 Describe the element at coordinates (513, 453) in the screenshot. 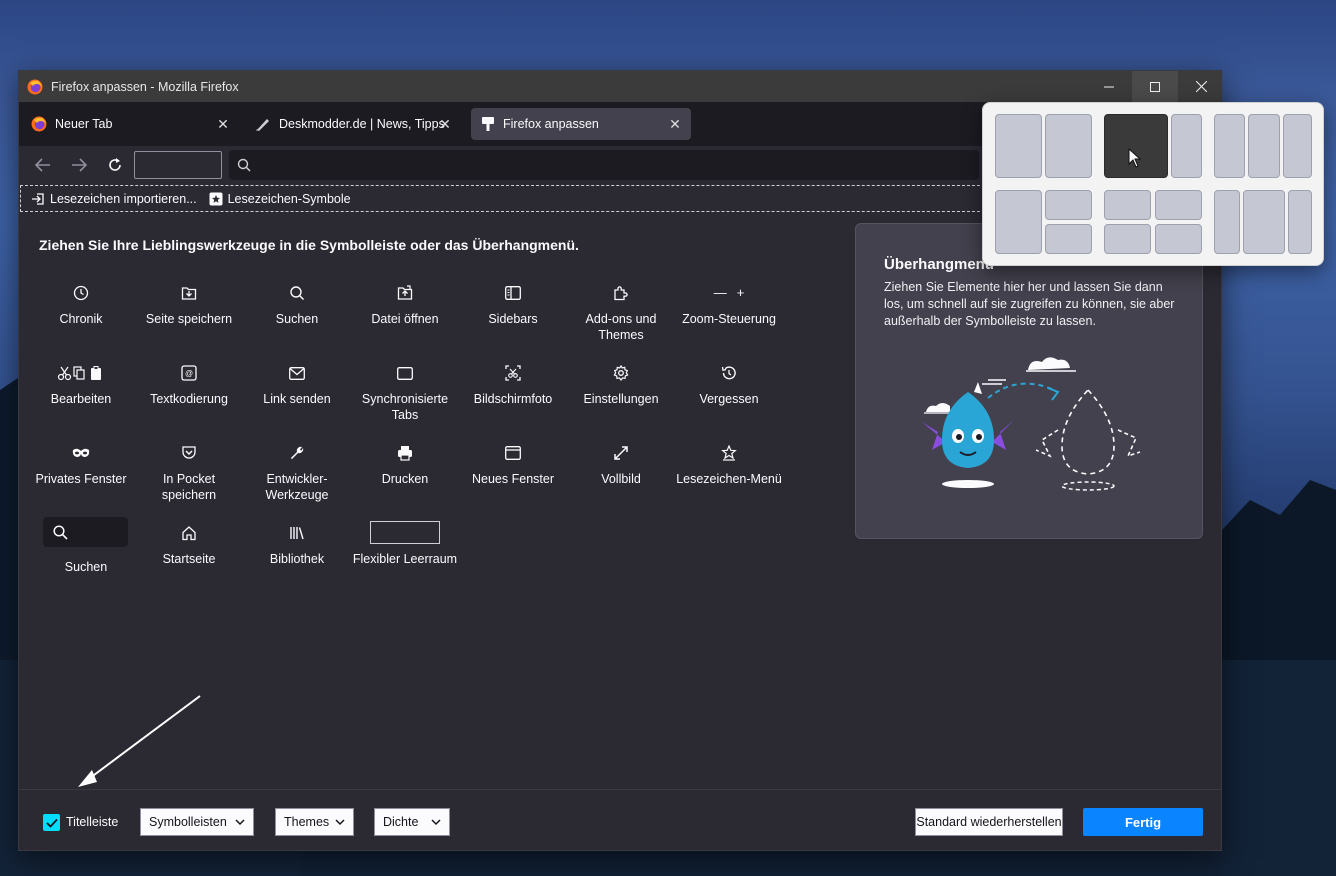

I see `new-window-icon` at that location.